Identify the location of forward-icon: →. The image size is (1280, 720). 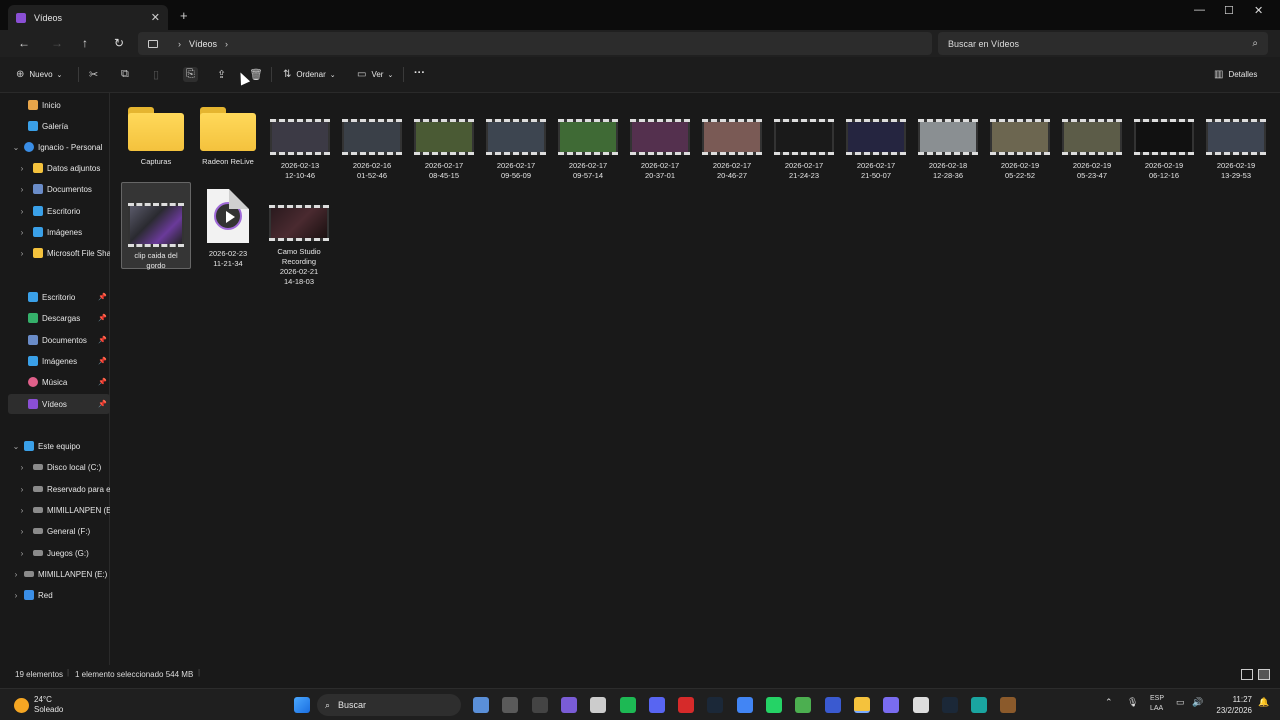
(57, 43).